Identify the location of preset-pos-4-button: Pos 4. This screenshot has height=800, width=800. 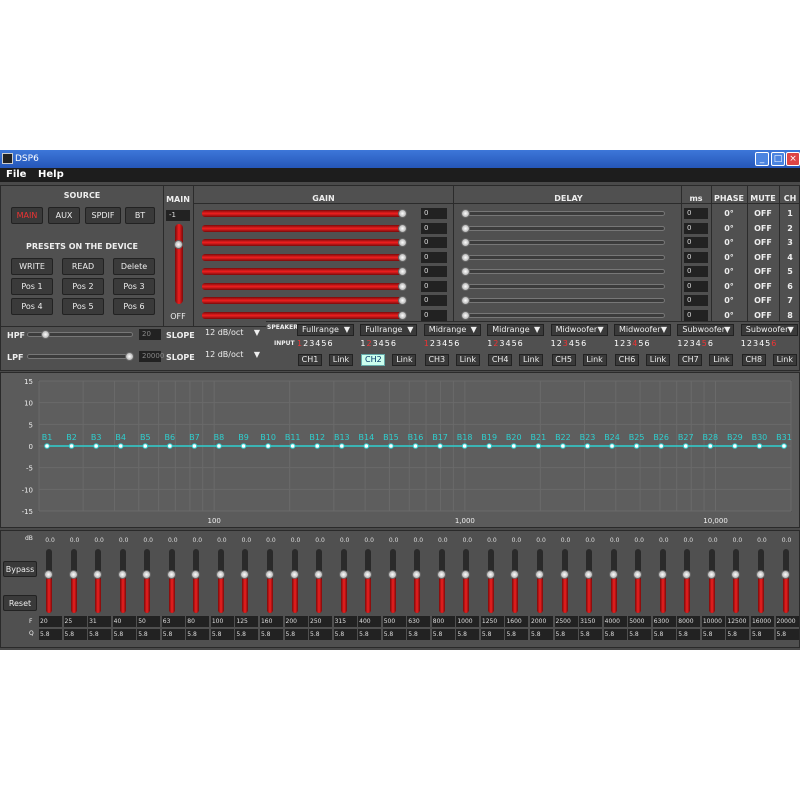
(32, 306).